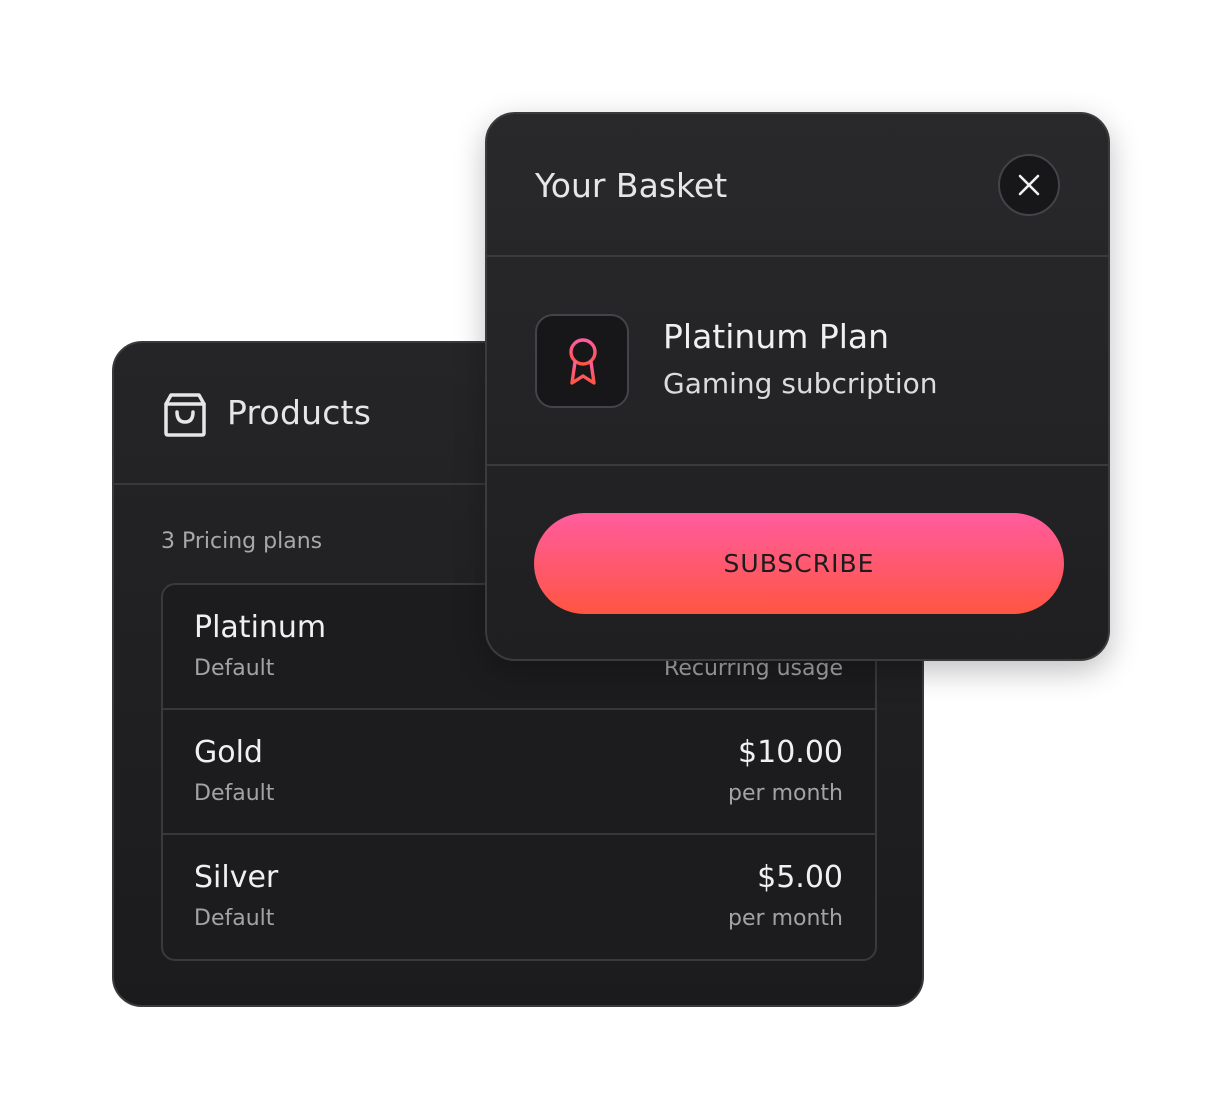 The height and width of the screenshot is (1120, 1216). I want to click on item-icon-container, so click(582, 361).